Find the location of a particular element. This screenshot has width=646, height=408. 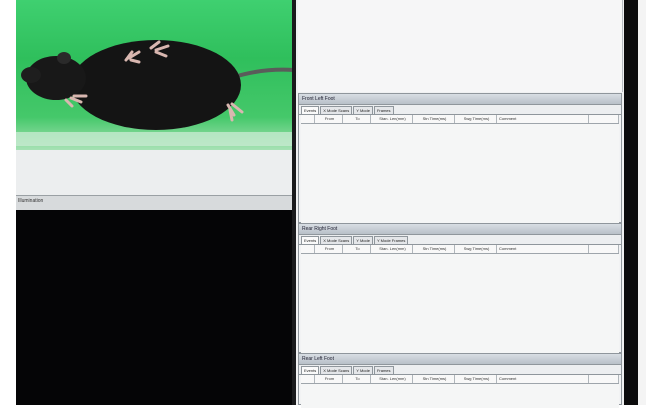

panel-title: Rear Left Foot is located at coordinates (460, 359).